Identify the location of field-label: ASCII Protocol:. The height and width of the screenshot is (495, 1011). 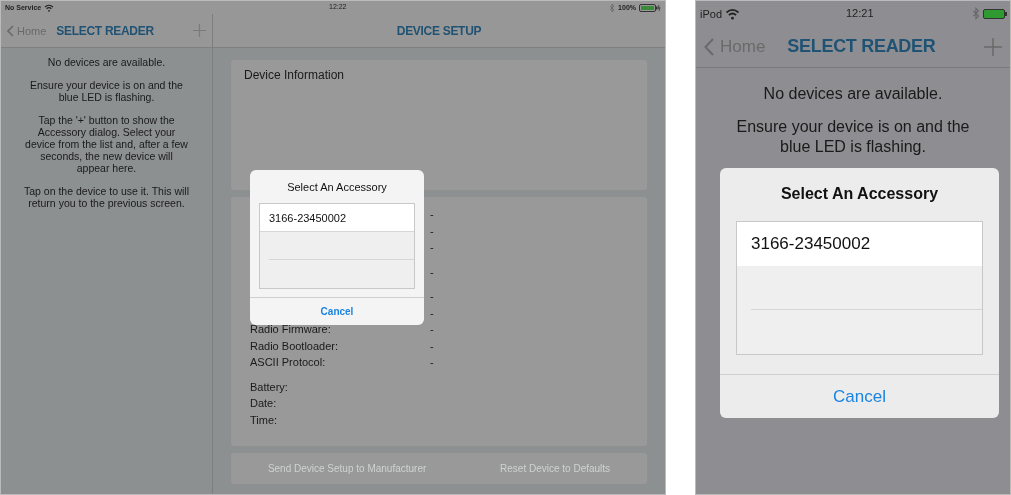
(288, 362).